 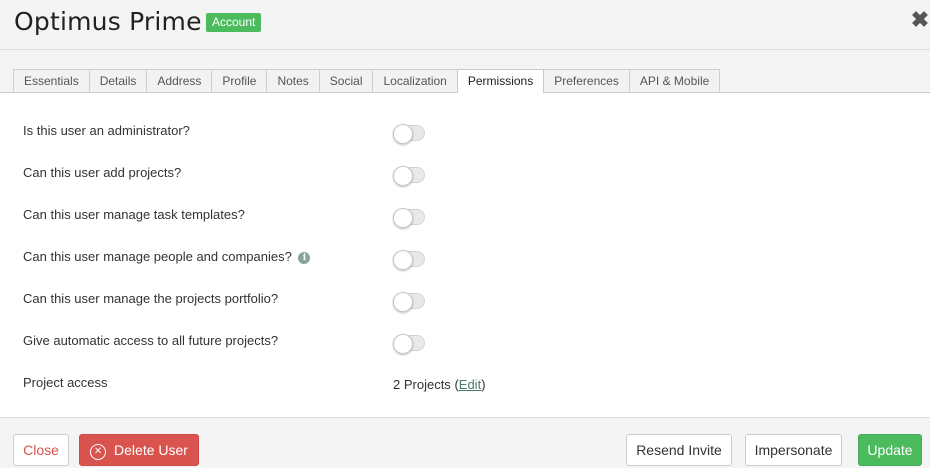 I want to click on project-access-row: Project access 2 Projects (Edit), so click(x=463, y=384).